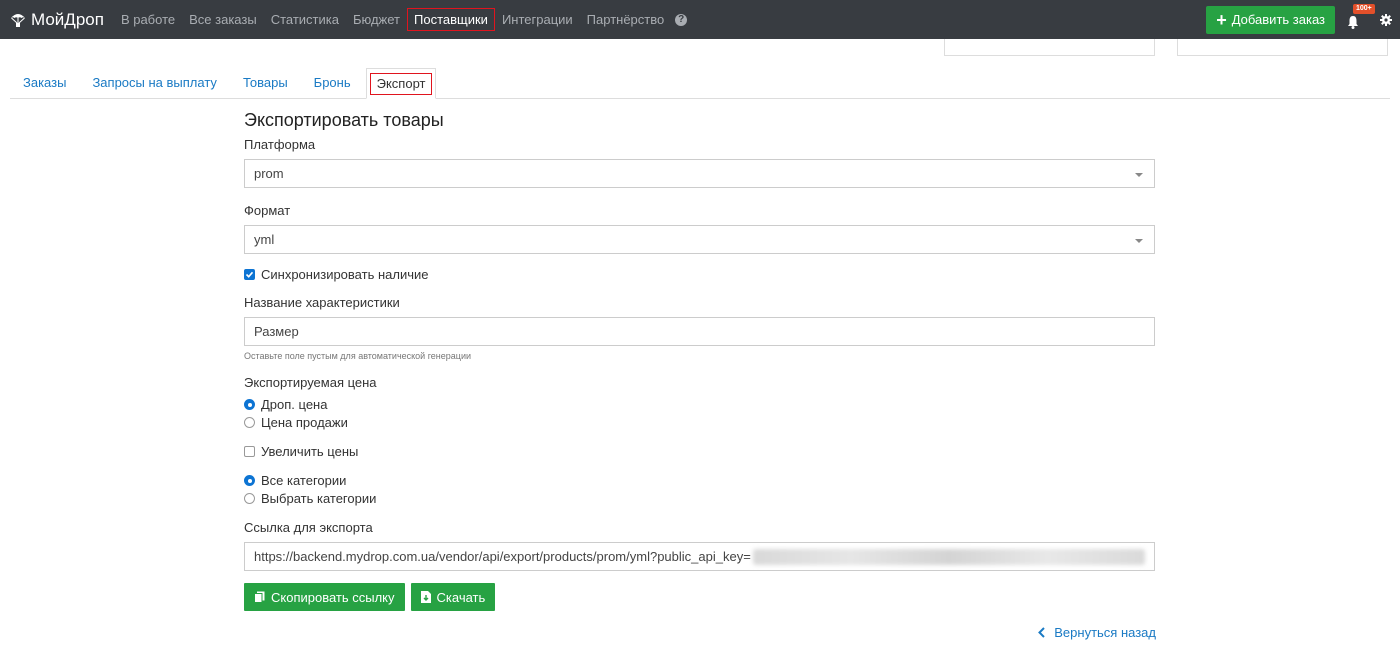 The width and height of the screenshot is (1400, 663). I want to click on page-title: Экспортировать товары, so click(344, 120).